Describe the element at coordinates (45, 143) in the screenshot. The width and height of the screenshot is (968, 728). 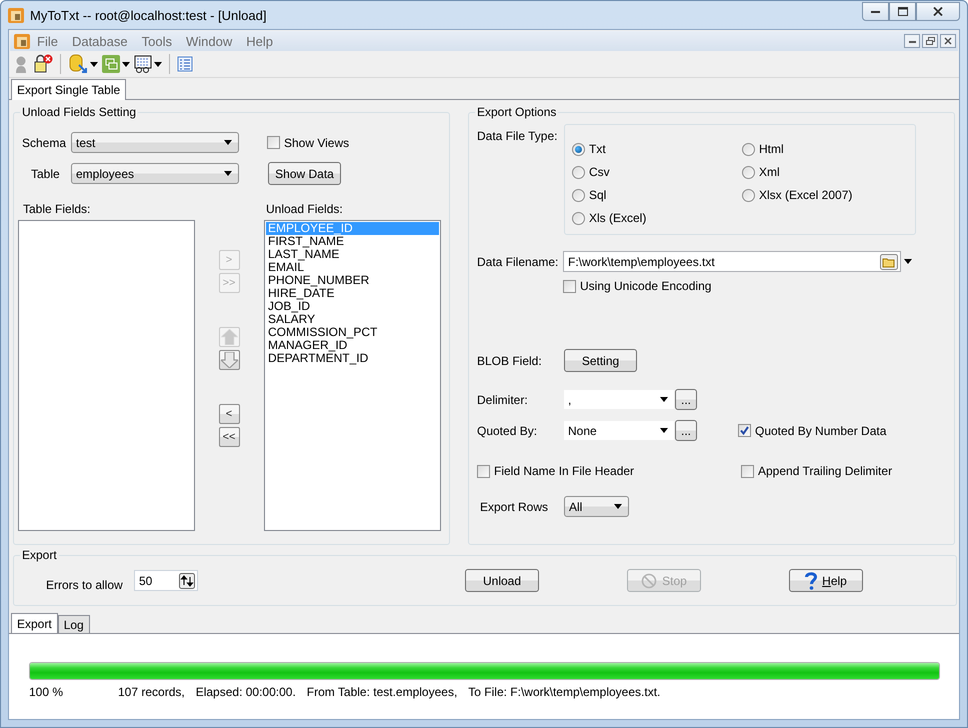
I see `field-label: Schema` at that location.